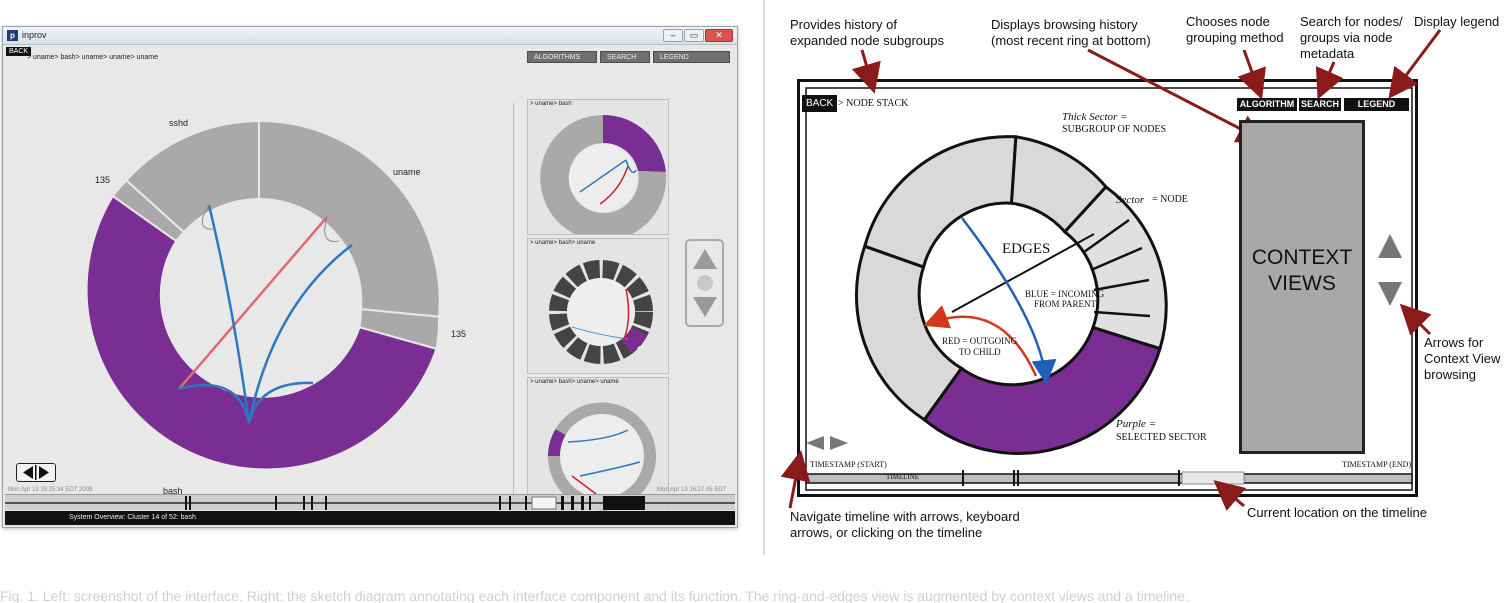  I want to click on annotation-arrows: Arrows for Context View browsing, so click(1462, 359).